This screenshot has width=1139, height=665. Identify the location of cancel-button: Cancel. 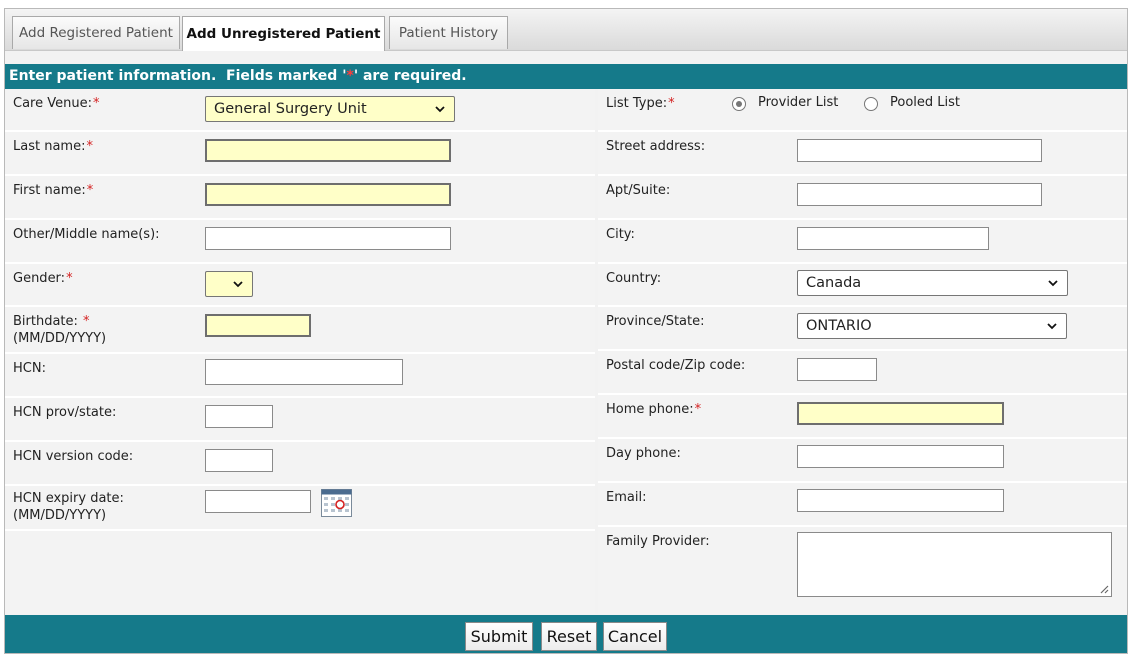
(635, 636).